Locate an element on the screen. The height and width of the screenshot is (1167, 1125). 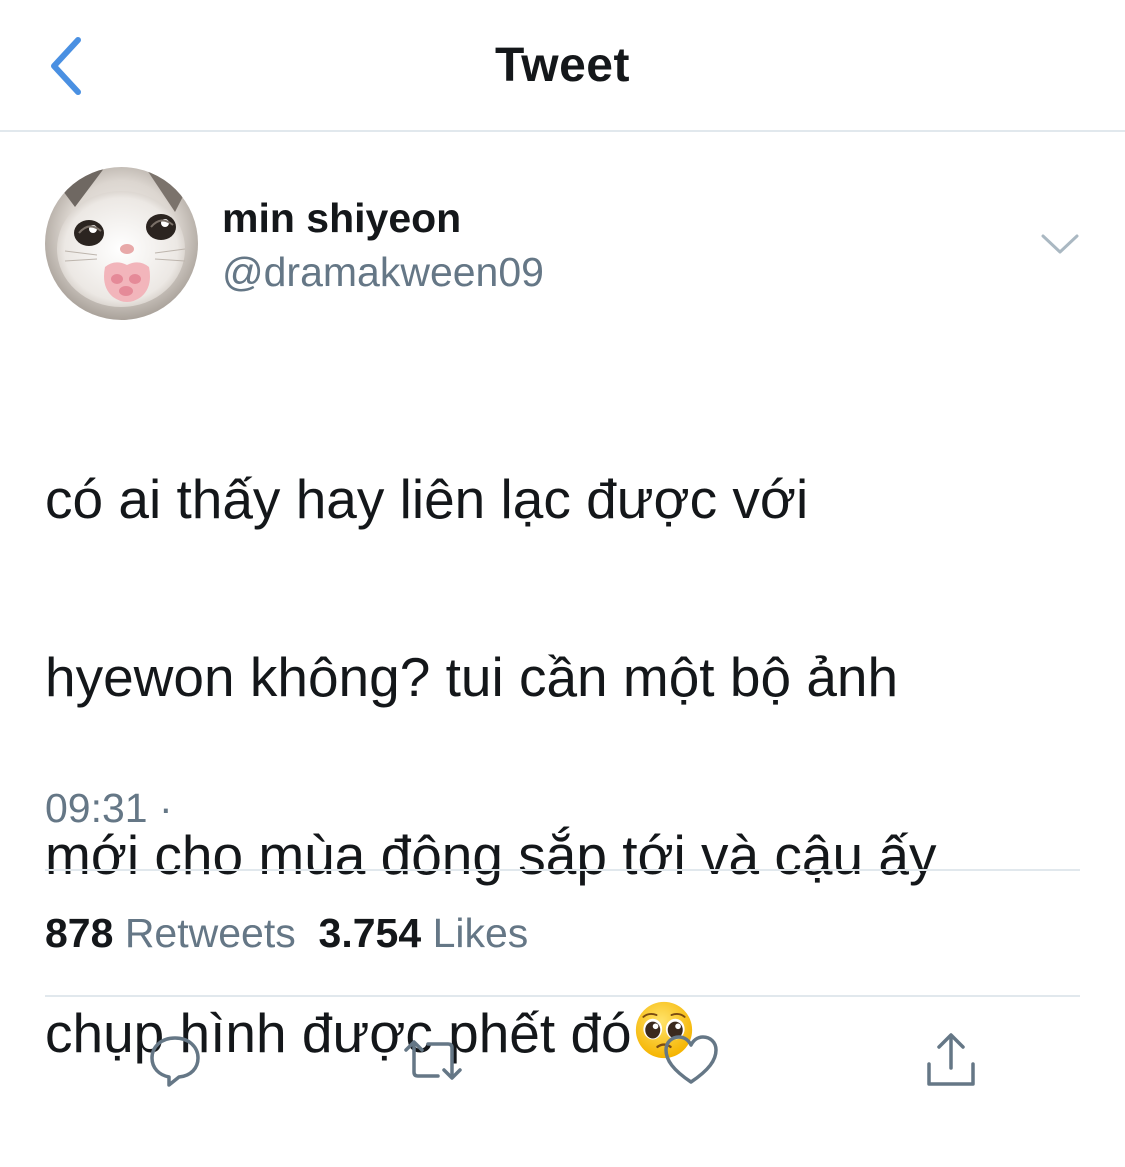
cat-avatar-image is located at coordinates (121, 243).